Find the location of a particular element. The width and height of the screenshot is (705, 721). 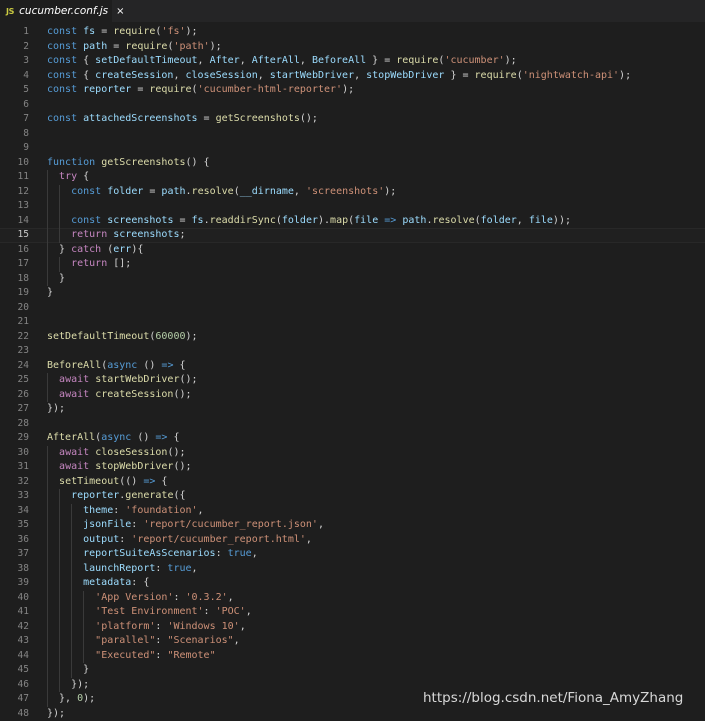

code-token: )); is located at coordinates (561, 220).